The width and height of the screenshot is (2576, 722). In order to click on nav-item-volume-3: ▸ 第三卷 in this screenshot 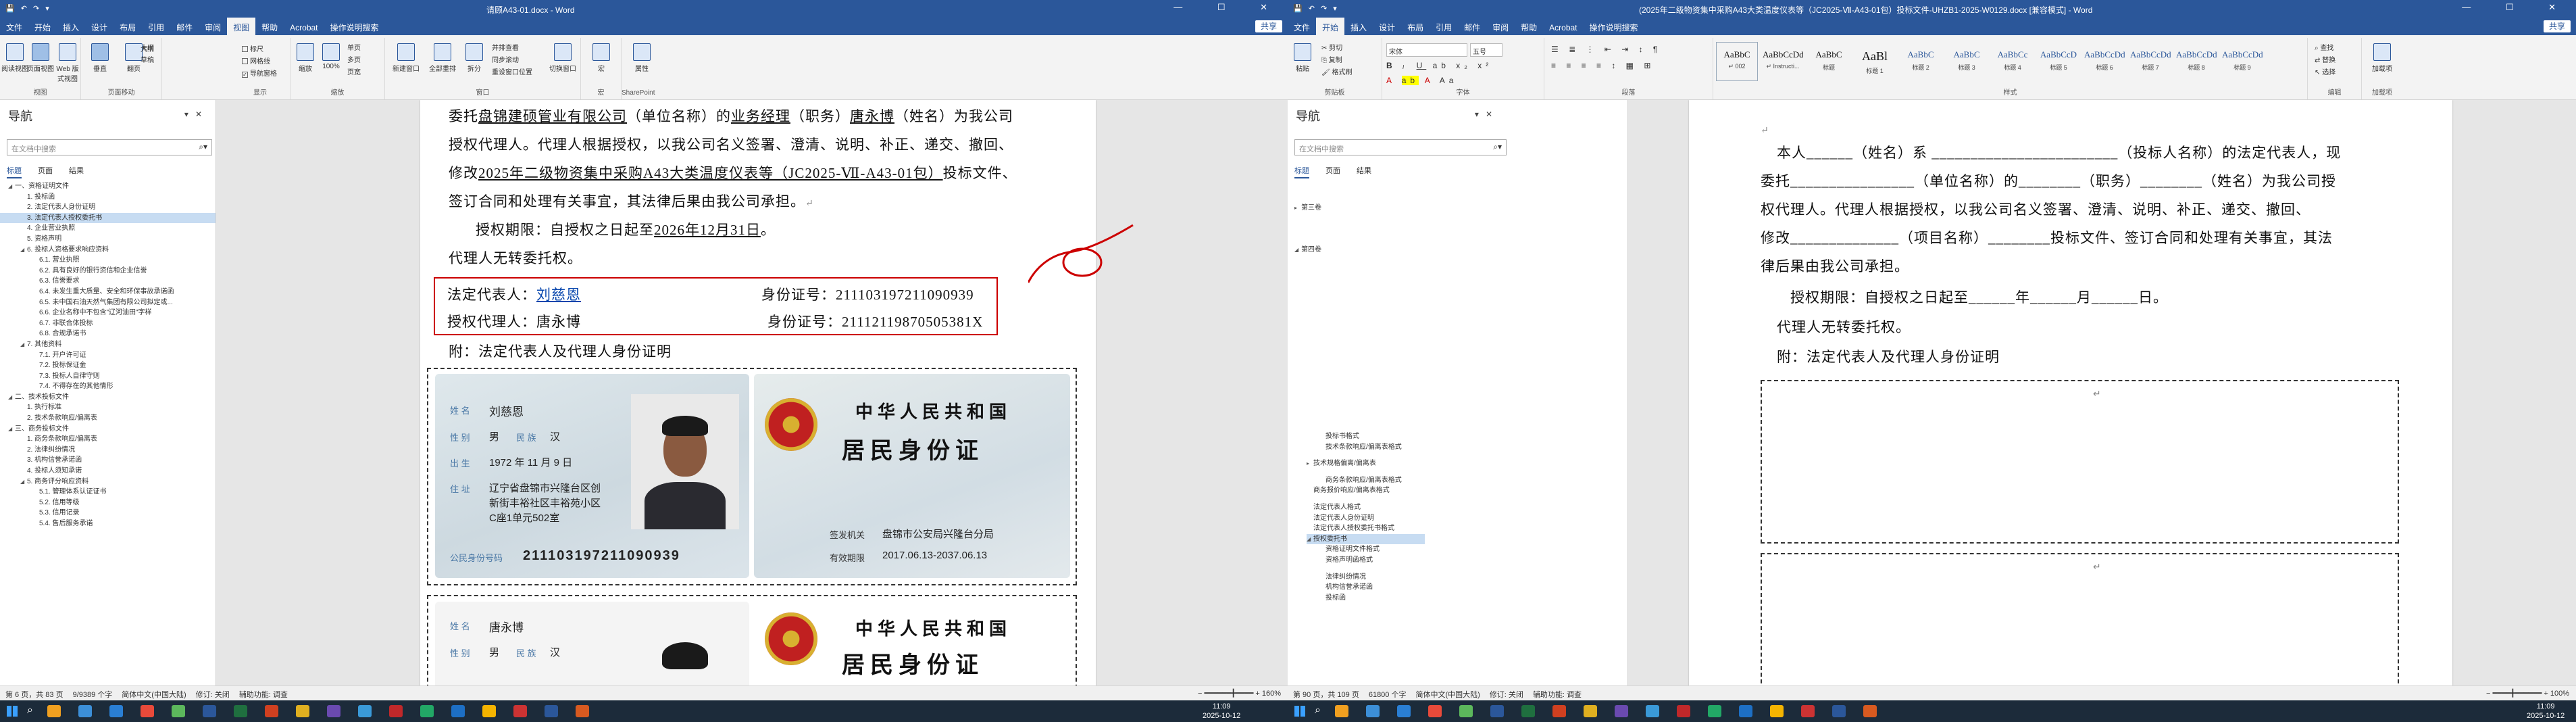, I will do `click(1309, 209)`.